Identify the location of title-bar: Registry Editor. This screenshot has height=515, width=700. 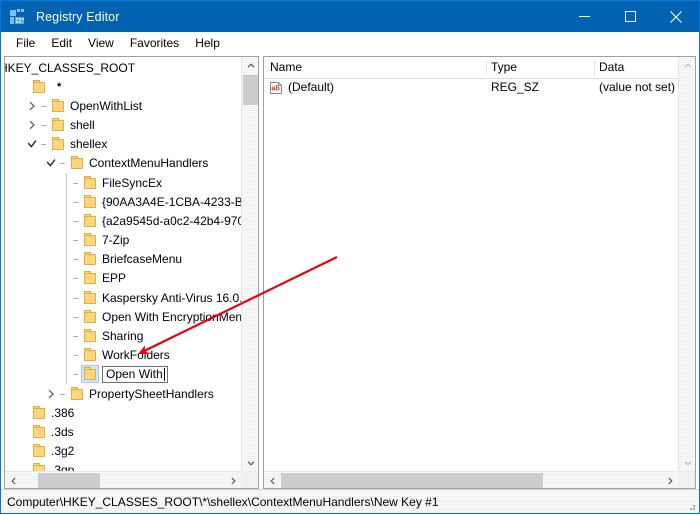
(350, 16).